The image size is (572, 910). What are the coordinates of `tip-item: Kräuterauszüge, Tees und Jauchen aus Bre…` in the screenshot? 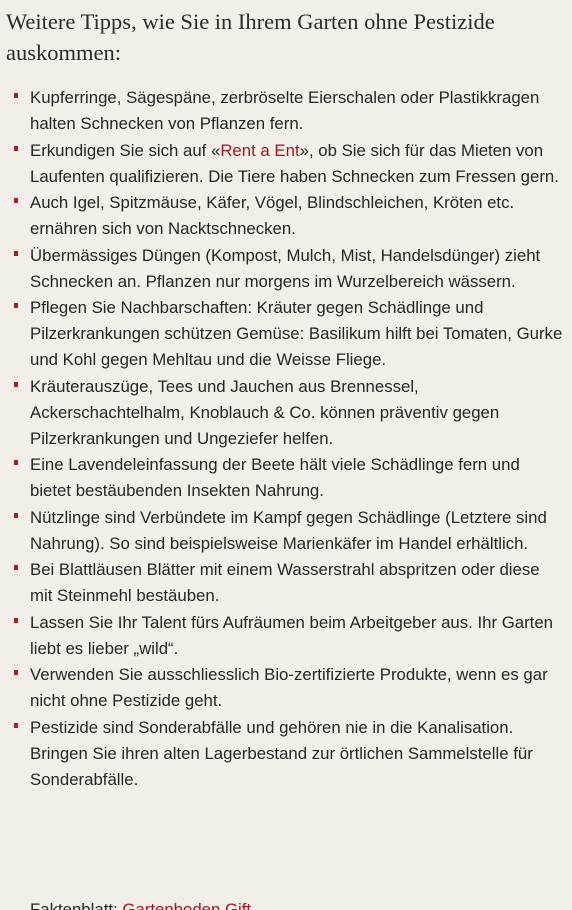 It's located at (286, 413).